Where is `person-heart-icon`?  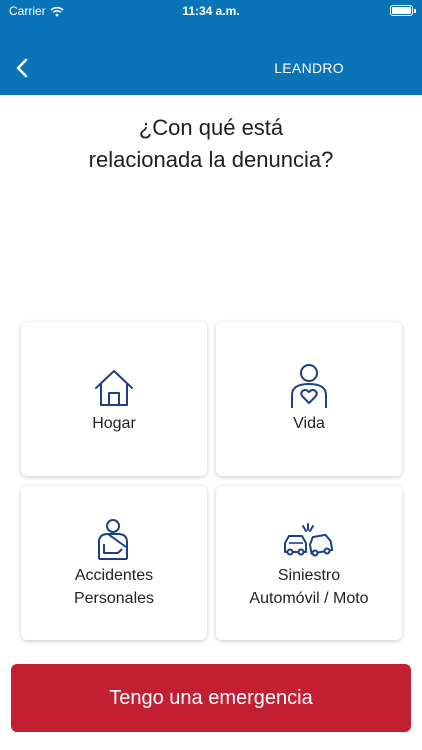 person-heart-icon is located at coordinates (309, 386).